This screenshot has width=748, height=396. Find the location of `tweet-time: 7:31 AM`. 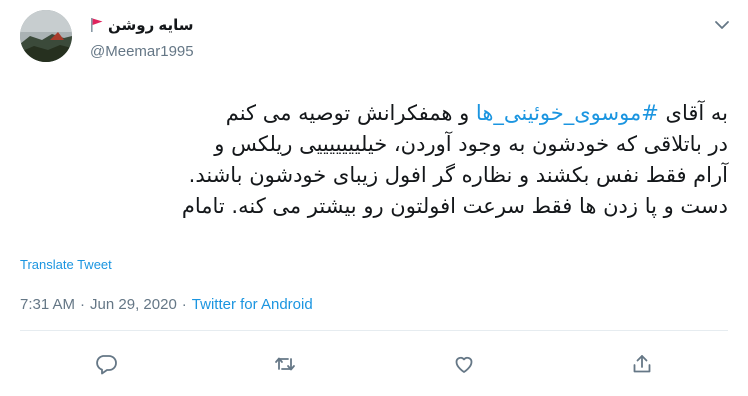

tweet-time: 7:31 AM is located at coordinates (47, 304).